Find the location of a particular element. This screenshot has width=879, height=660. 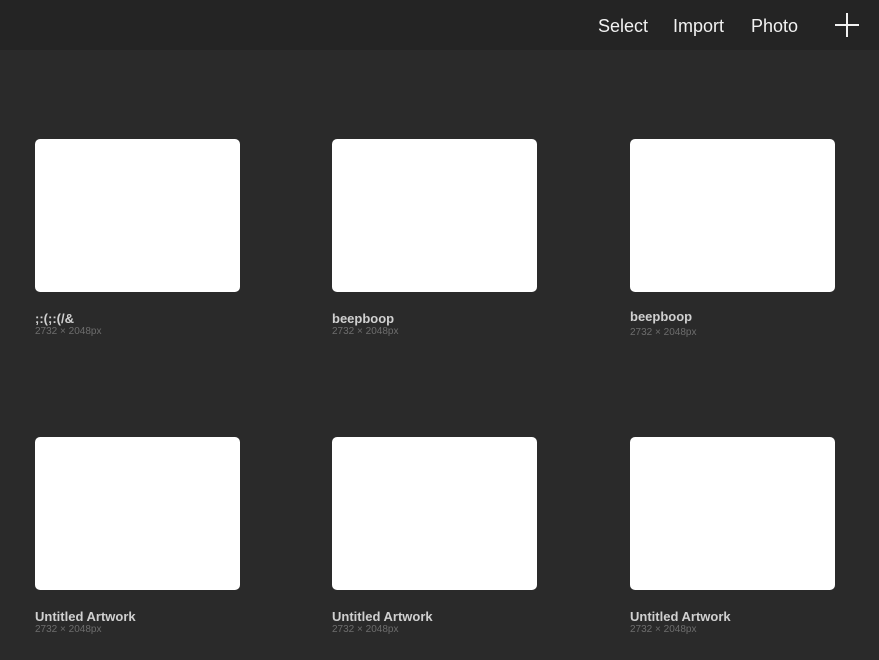

plus-icon-vertical-bar is located at coordinates (847, 25).